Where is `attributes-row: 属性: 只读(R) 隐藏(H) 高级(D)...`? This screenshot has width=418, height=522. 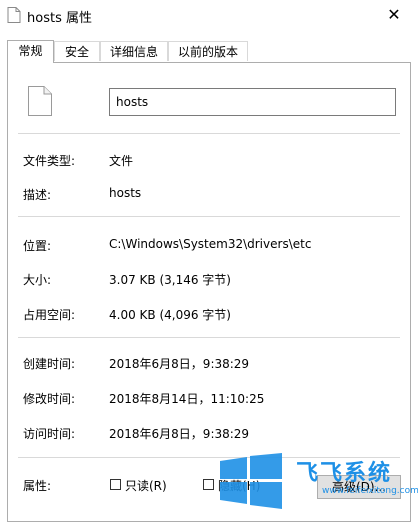 attributes-row: 属性: 只读(R) 隐藏(H) 高级(D)... is located at coordinates (210, 487).